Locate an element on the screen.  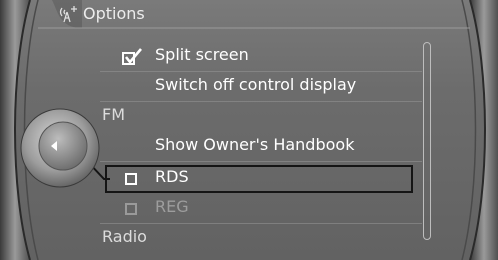
page-title: Options is located at coordinates (114, 13).